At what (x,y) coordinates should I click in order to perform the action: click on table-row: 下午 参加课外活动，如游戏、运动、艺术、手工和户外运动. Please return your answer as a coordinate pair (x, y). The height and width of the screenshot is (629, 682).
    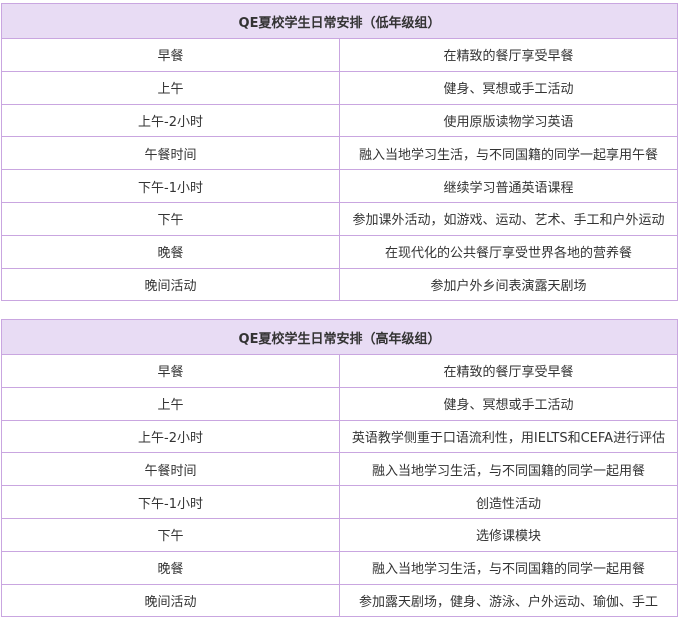
    Looking at the image, I should click on (339, 218).